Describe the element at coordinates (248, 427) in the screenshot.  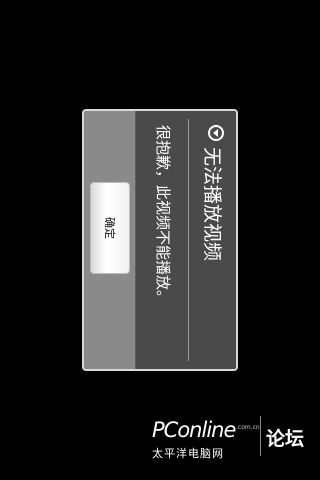
I see `watermark-domain: .com.cn` at that location.